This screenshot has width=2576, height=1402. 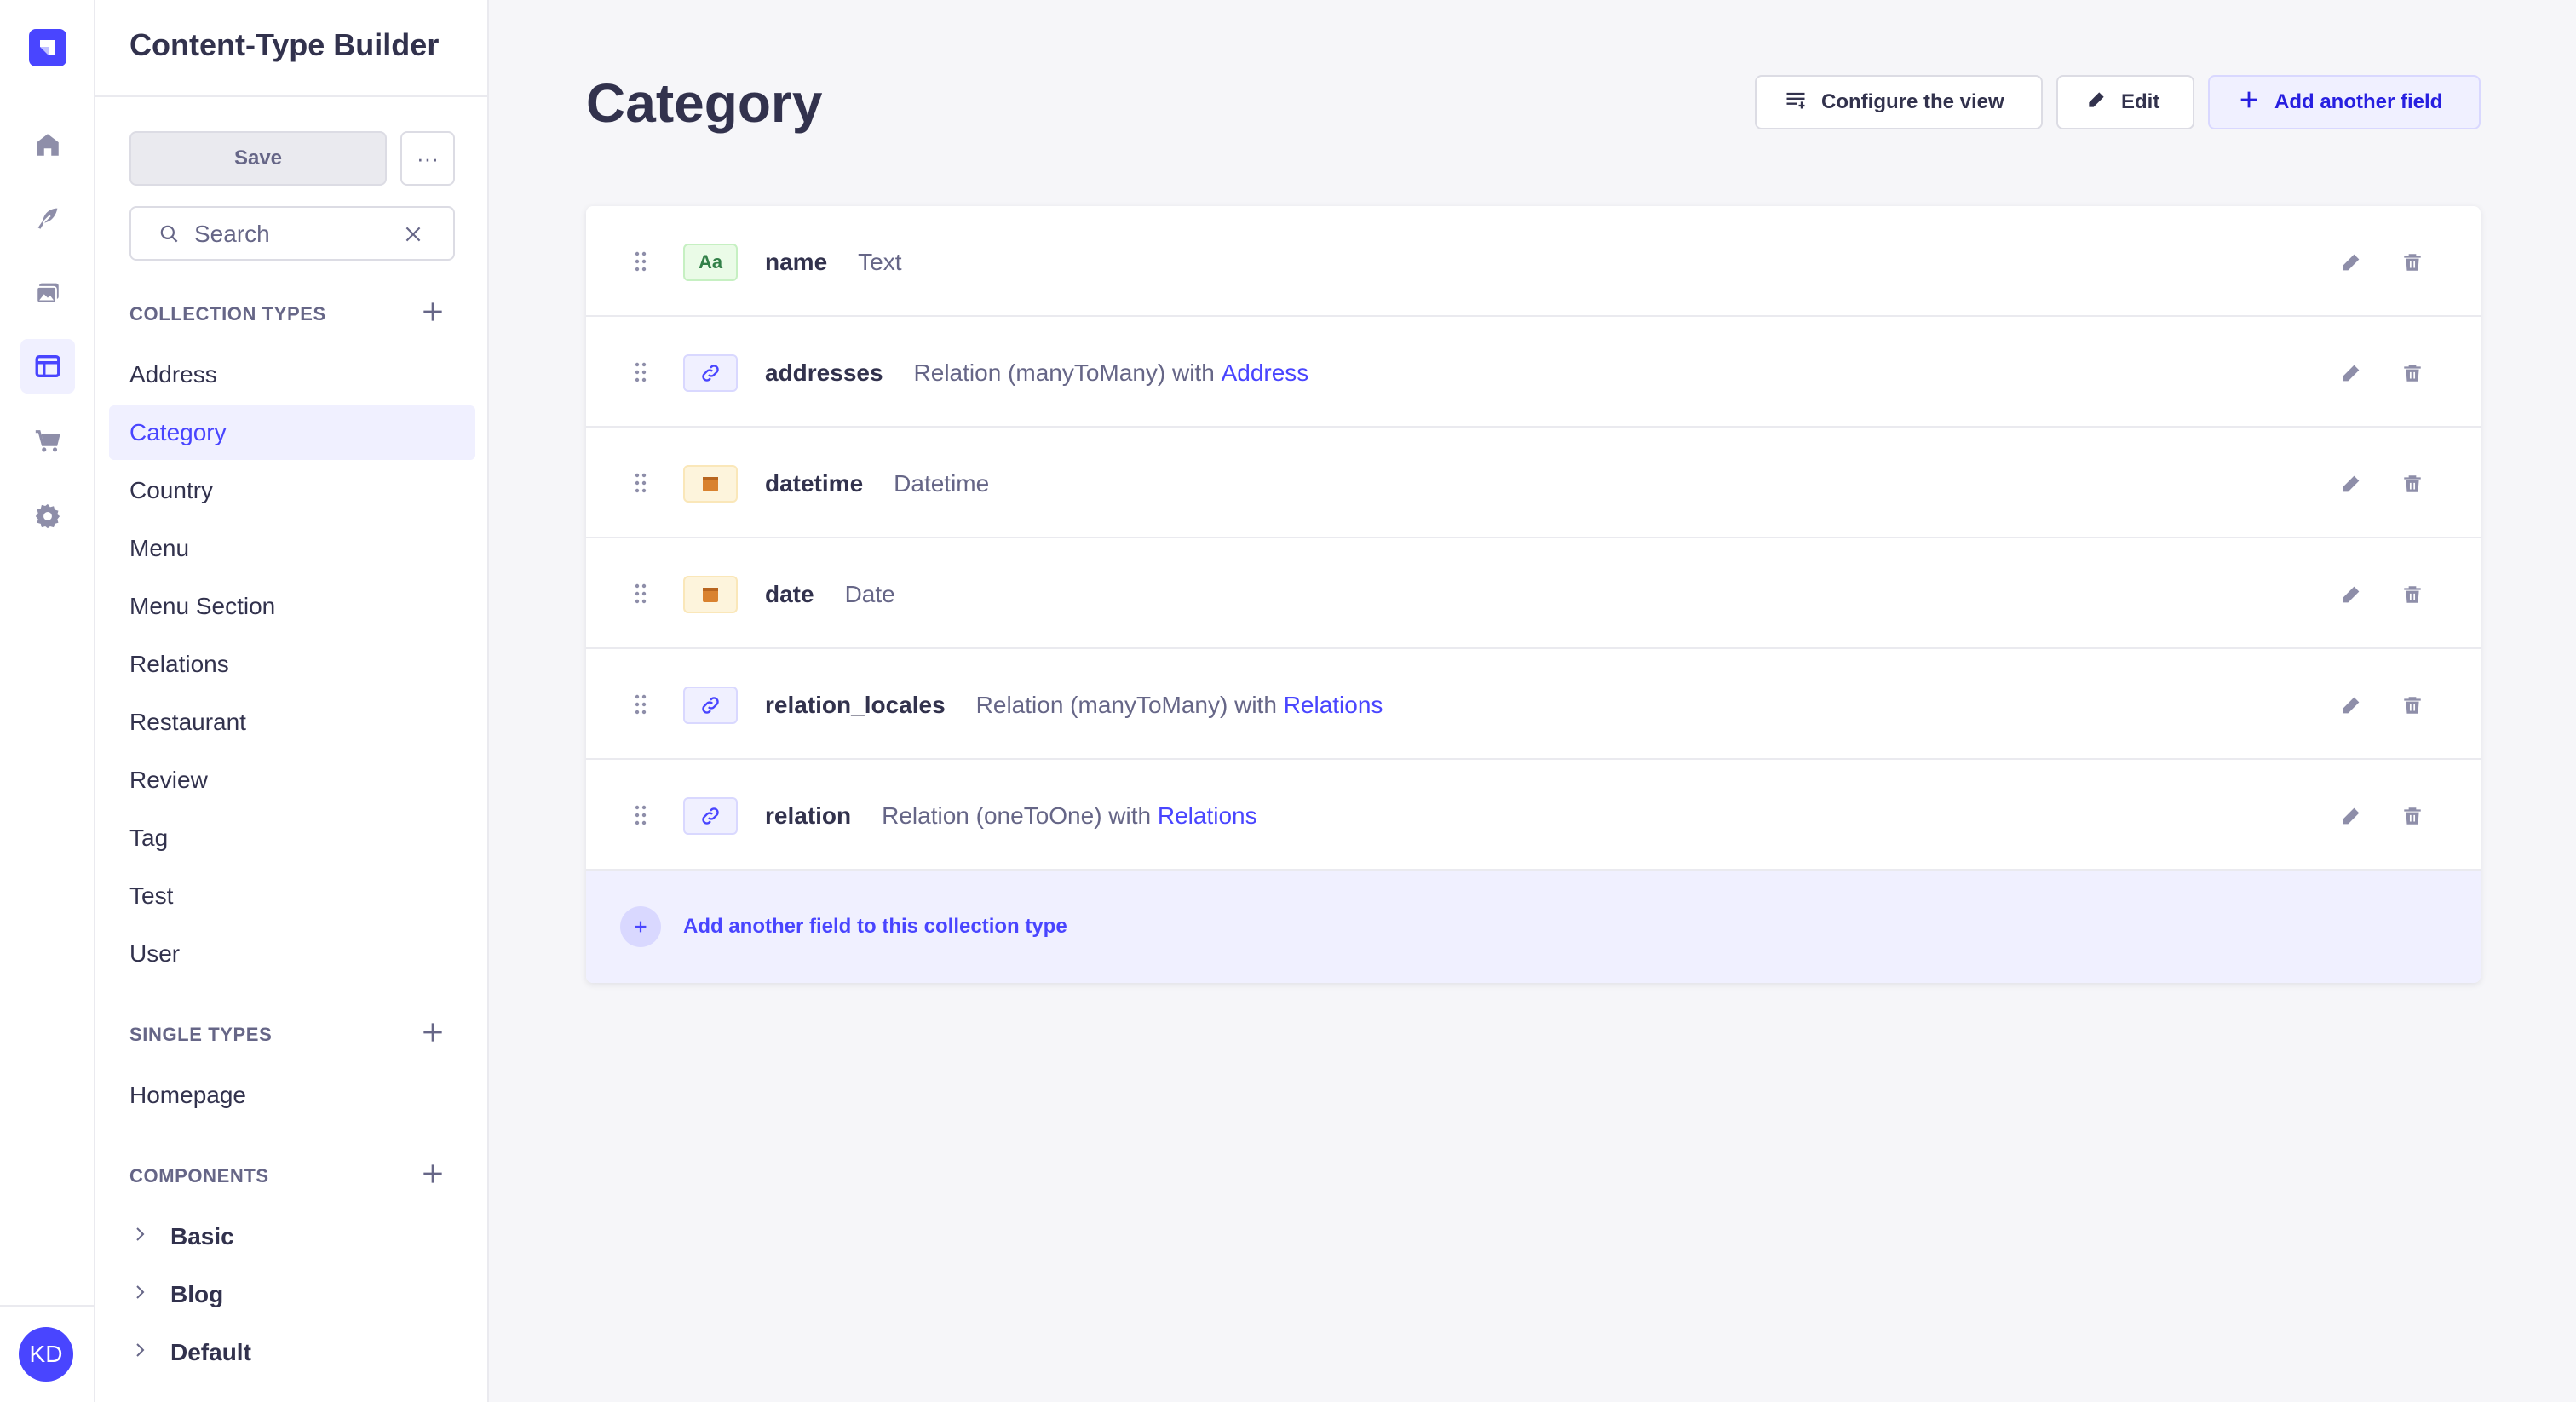 What do you see at coordinates (292, 780) in the screenshot?
I see `sidebar-item-review: Review` at bounding box center [292, 780].